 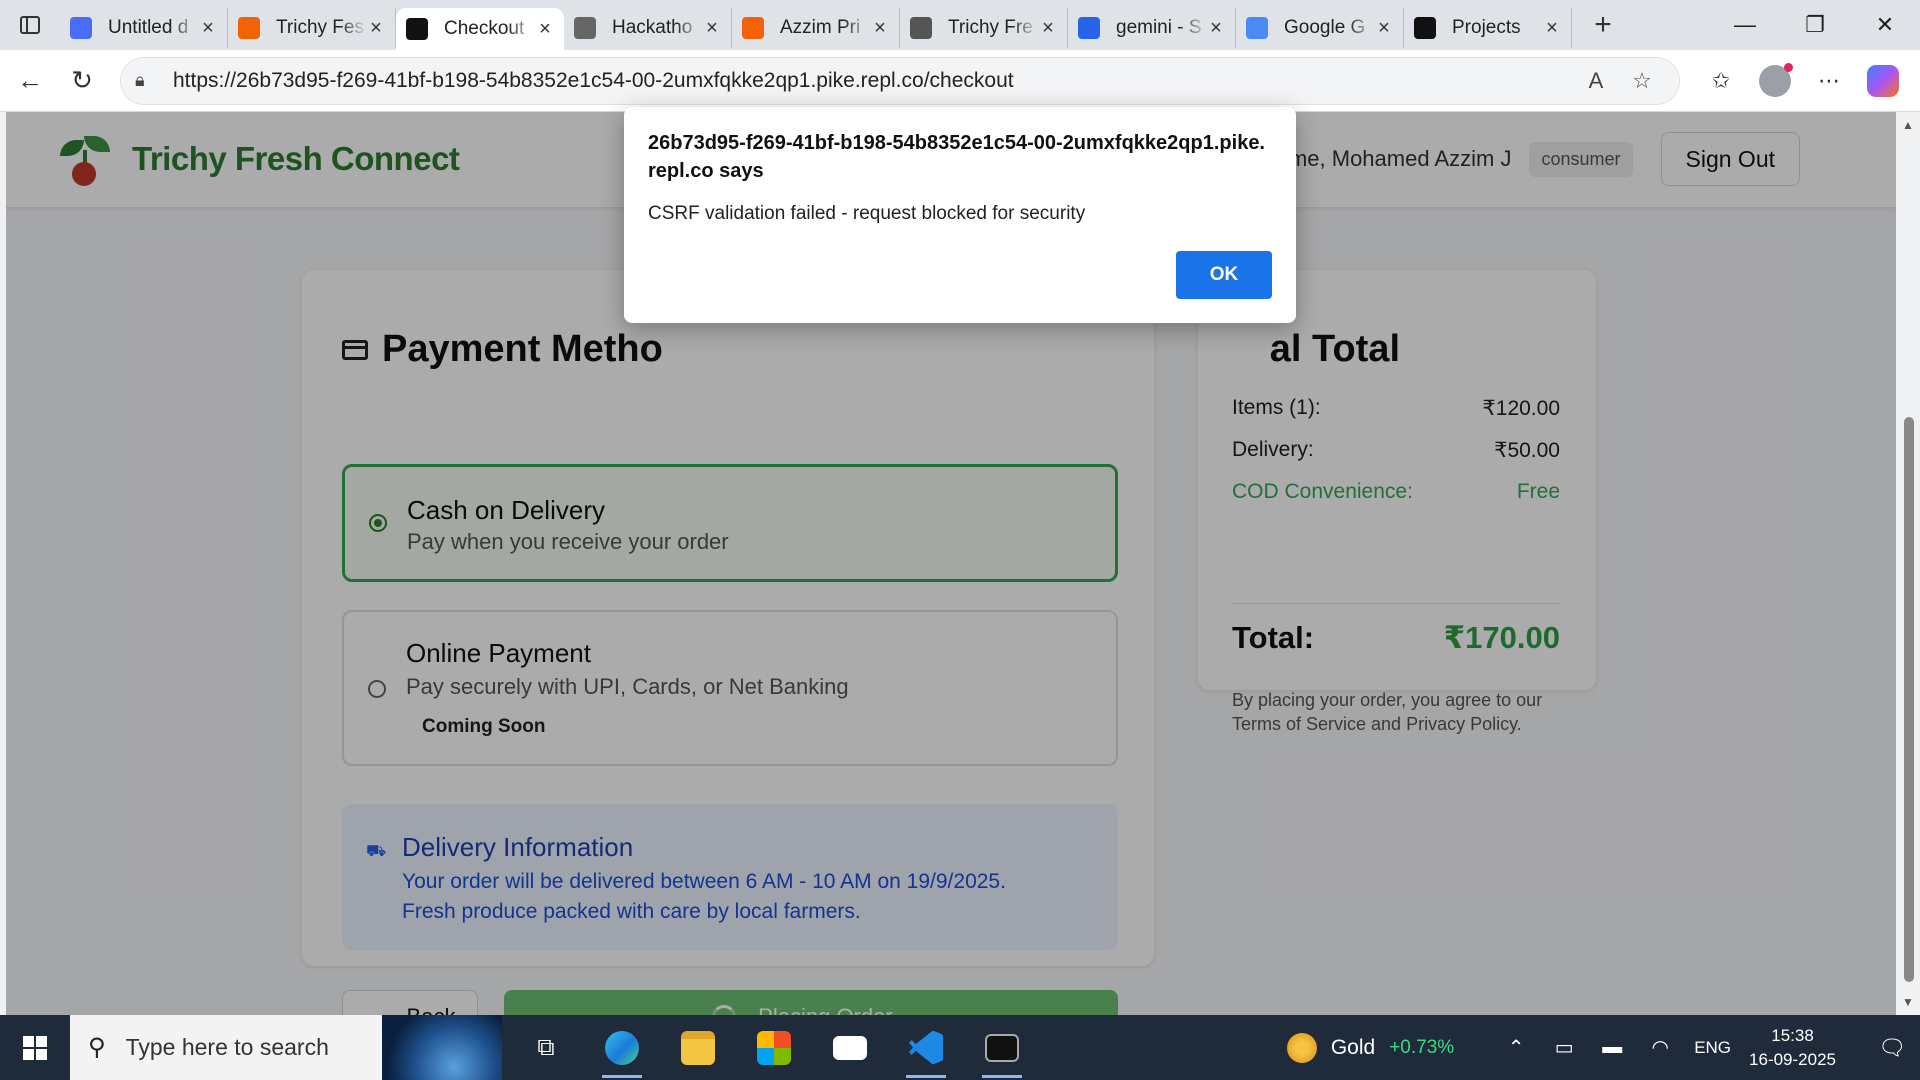 I want to click on mail-icon, so click(x=850, y=1047).